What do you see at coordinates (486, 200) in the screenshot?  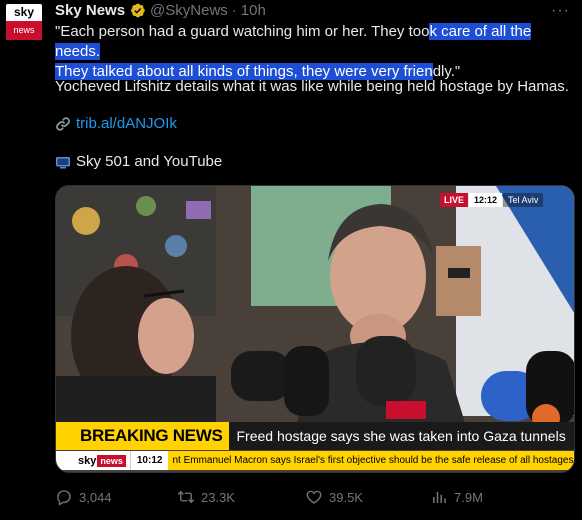 I see `broadcast-clock: 12:12` at bounding box center [486, 200].